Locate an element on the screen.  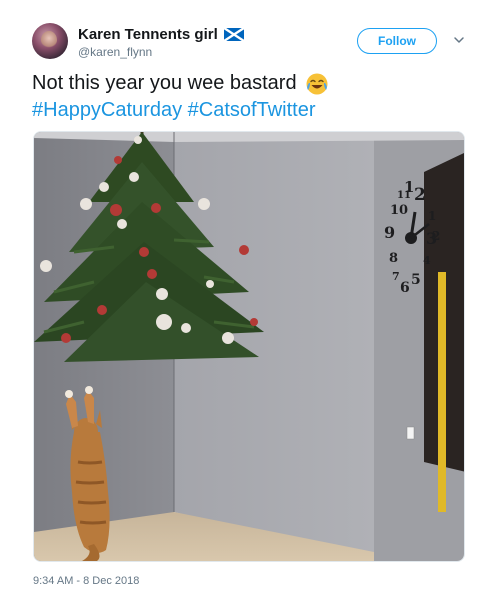
author-handle: @karen_flynn is located at coordinates (115, 52).